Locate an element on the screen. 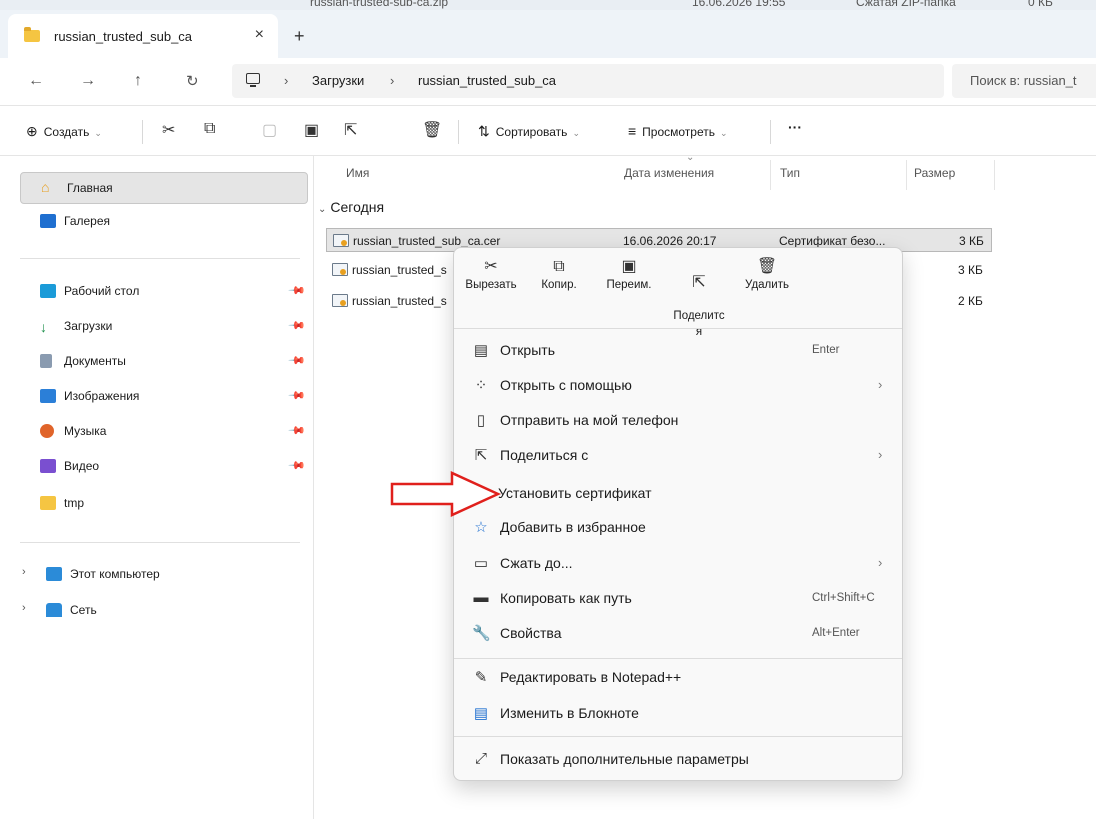 Image resolution: width=1096 pixels, height=819 pixels. sidebar-item-this-pc: Этот компьютер is located at coordinates (103, 574).